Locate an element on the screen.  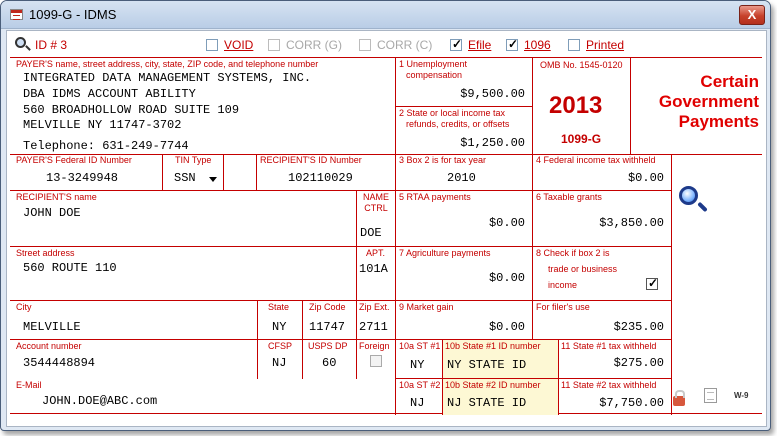
zip-ext: 2711 is located at coordinates (373, 327).